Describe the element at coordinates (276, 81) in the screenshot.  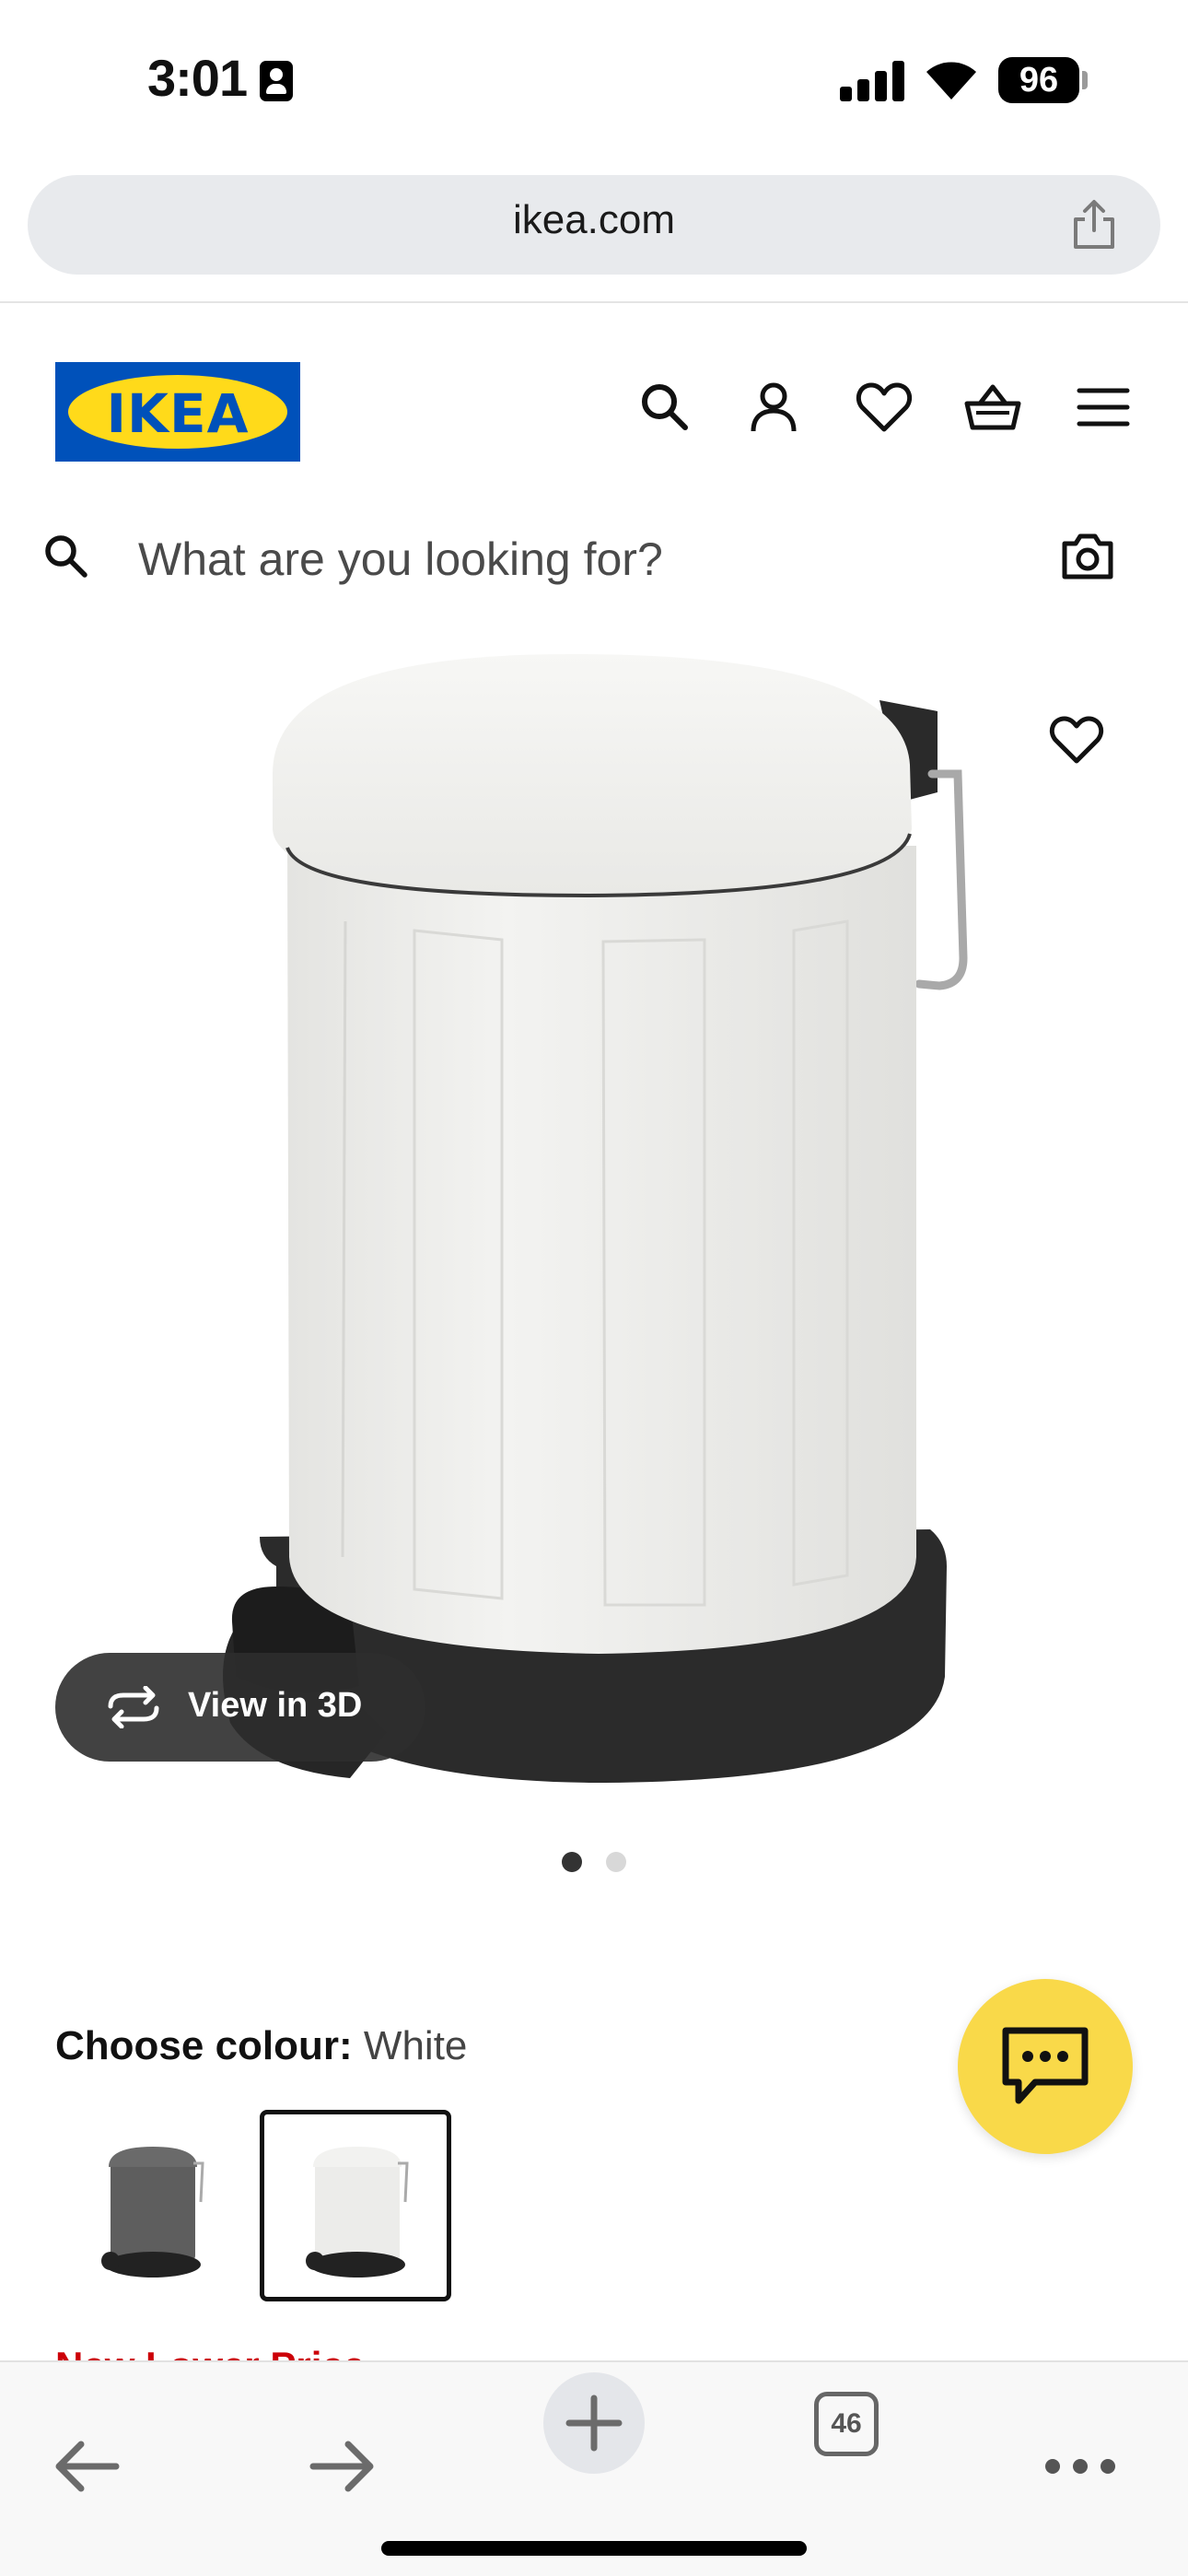
I see `contact-card-icon` at that location.